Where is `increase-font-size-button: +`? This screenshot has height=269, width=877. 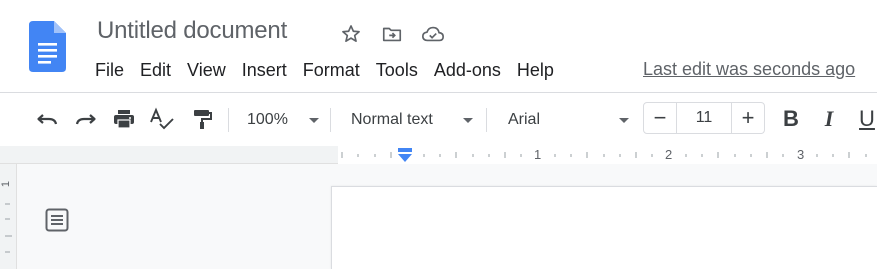
increase-font-size-button: + is located at coordinates (748, 118).